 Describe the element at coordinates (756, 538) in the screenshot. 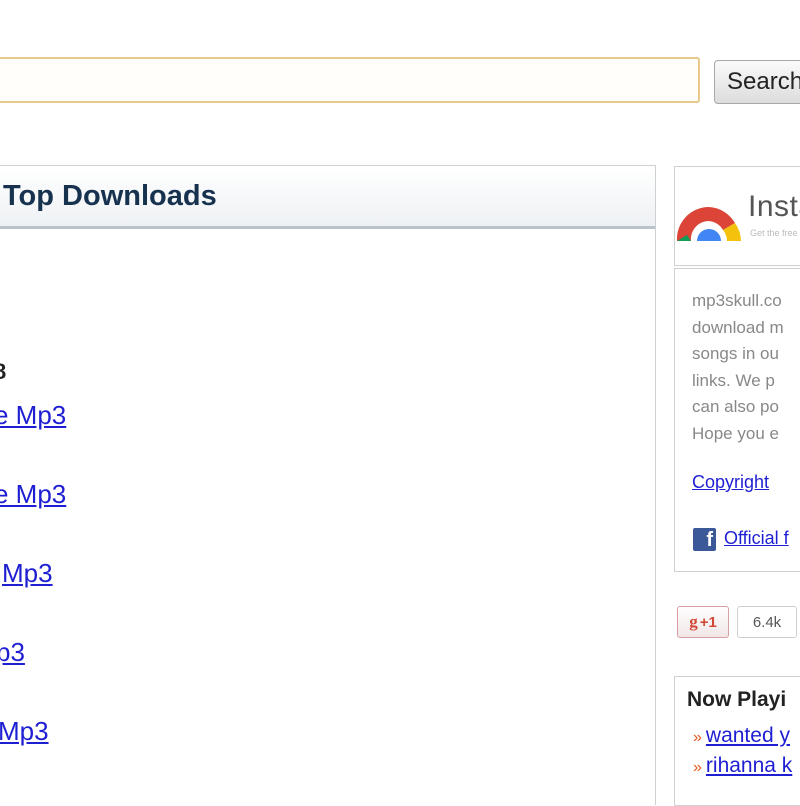

I see `official-facebook-link: Official f` at that location.